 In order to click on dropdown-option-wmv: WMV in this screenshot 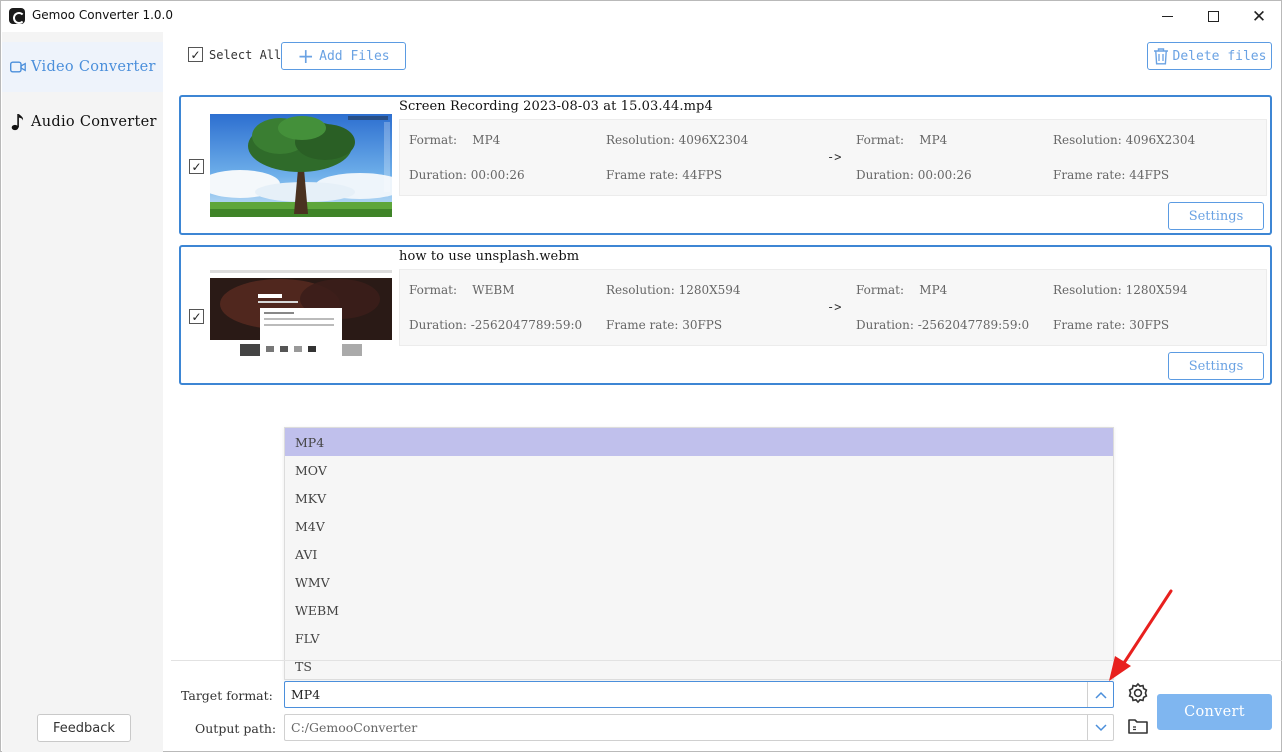, I will do `click(699, 582)`.